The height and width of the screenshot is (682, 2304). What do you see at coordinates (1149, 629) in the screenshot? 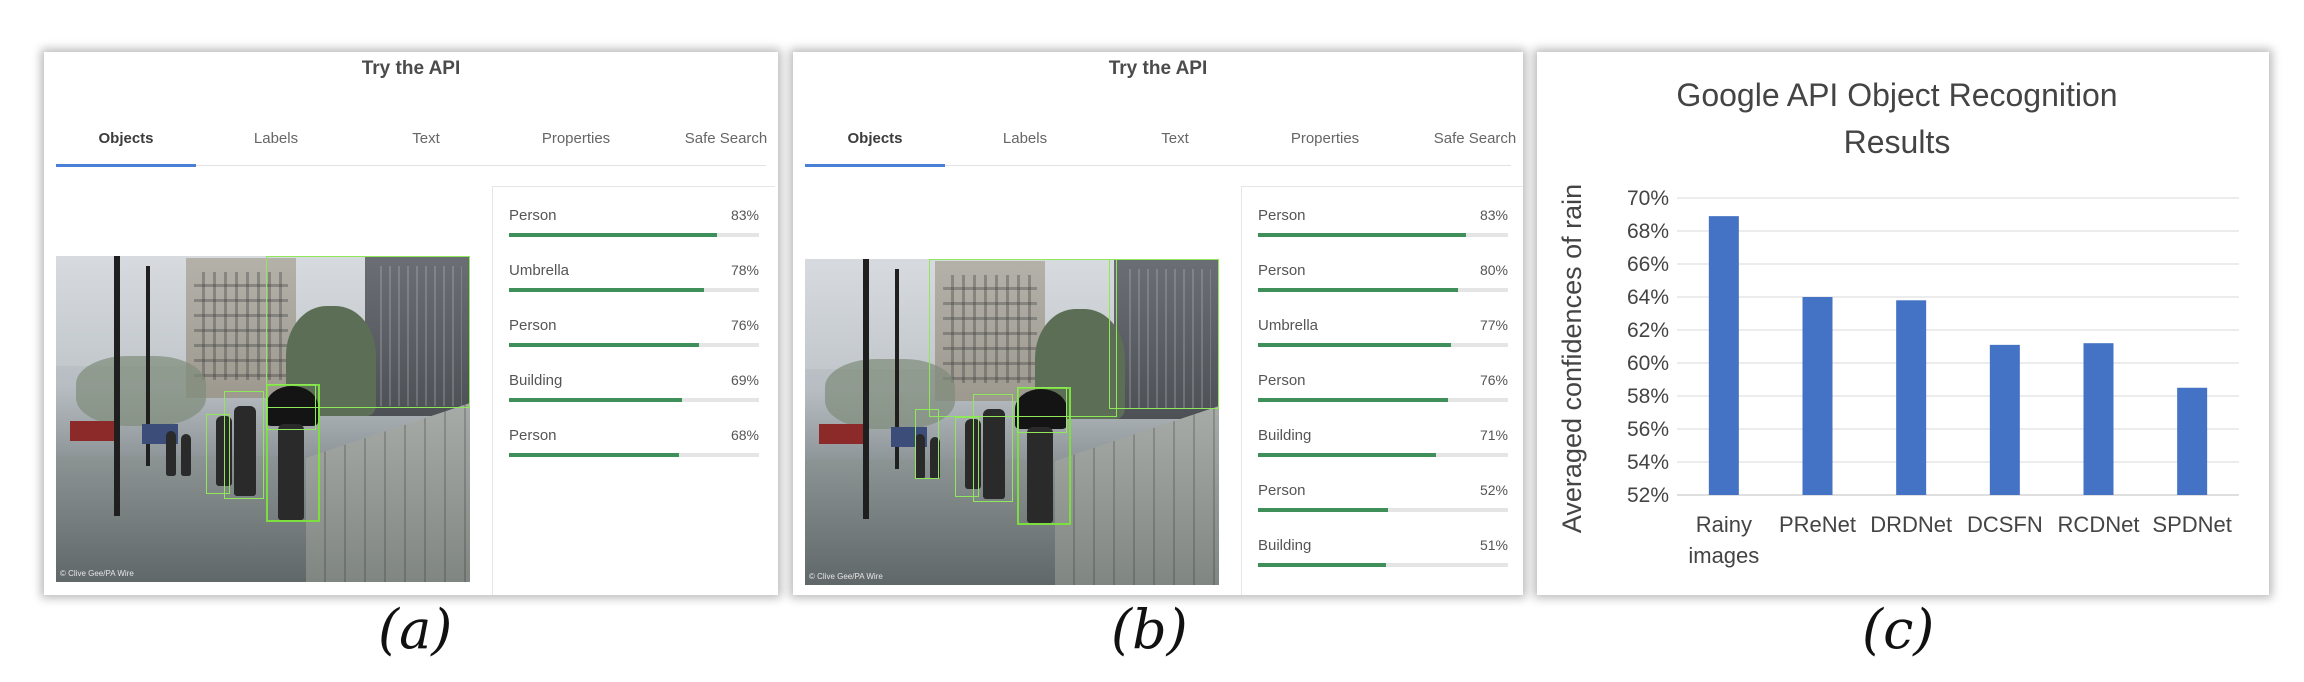
I see `caption-b: (b)` at bounding box center [1149, 629].